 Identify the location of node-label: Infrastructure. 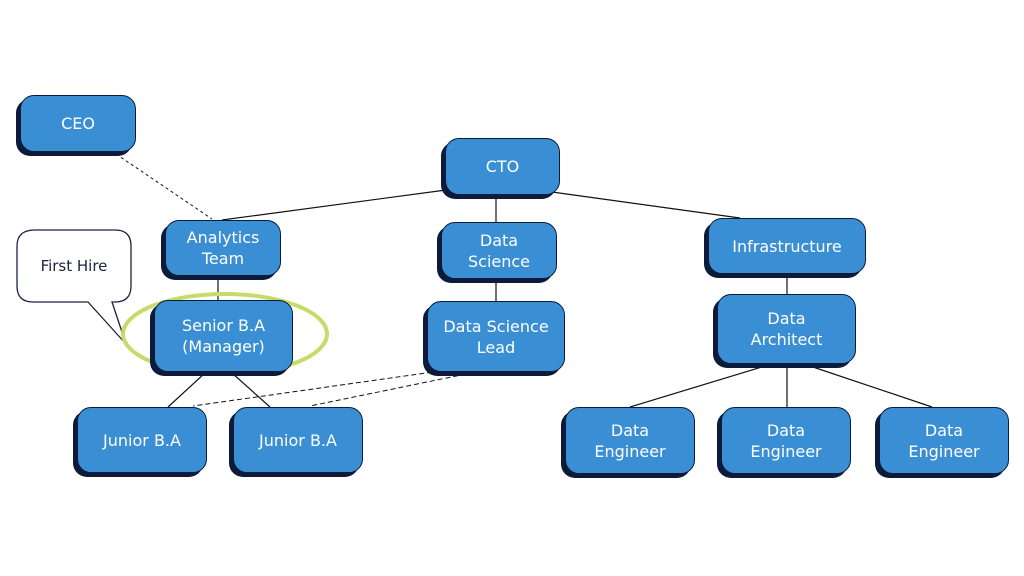
(787, 246).